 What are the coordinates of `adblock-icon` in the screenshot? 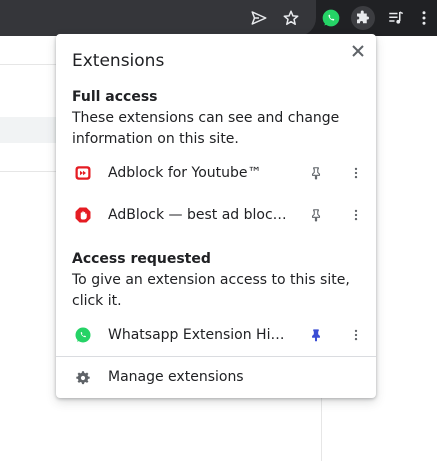 It's located at (83, 215).